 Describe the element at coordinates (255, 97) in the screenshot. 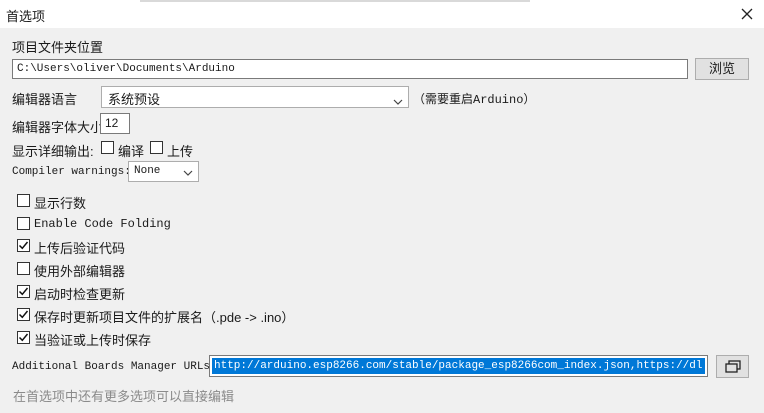

I see `editor-language-select: 系统预设` at that location.